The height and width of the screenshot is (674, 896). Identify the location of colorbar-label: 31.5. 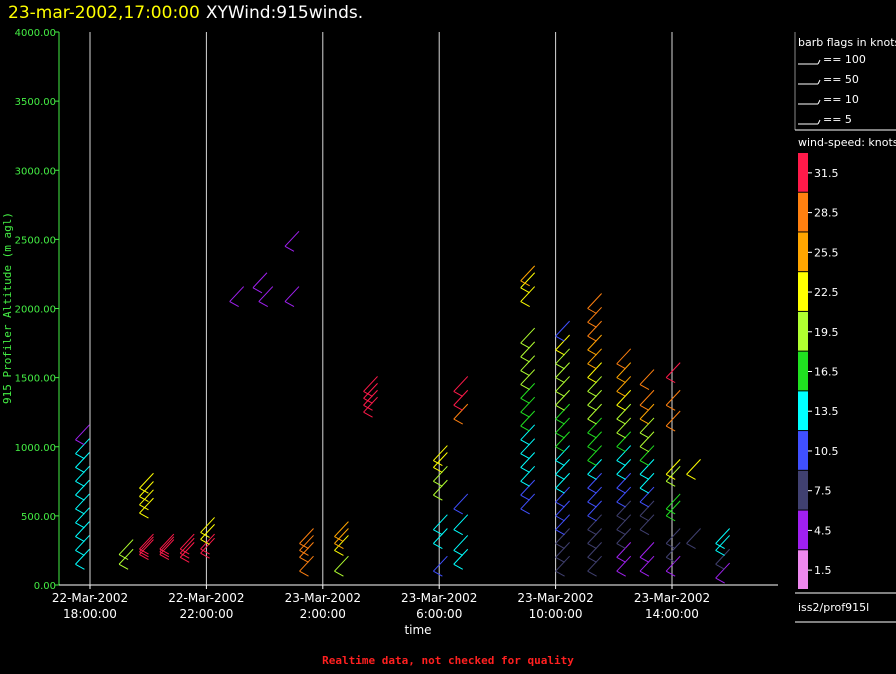
(826, 173).